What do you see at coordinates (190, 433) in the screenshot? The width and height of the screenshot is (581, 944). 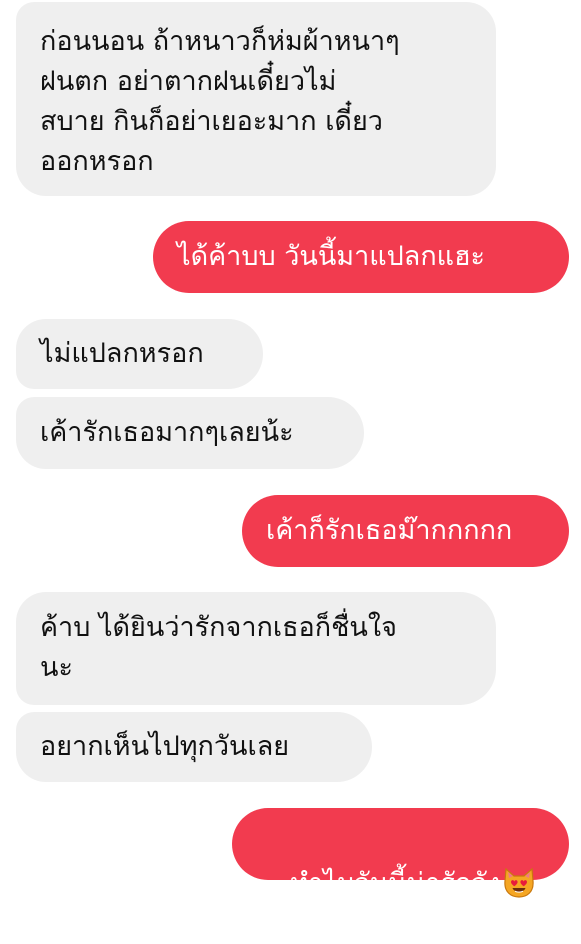 I see `message-bubble-incoming: เค้ารักเธอมากๆเลยน้ะ` at bounding box center [190, 433].